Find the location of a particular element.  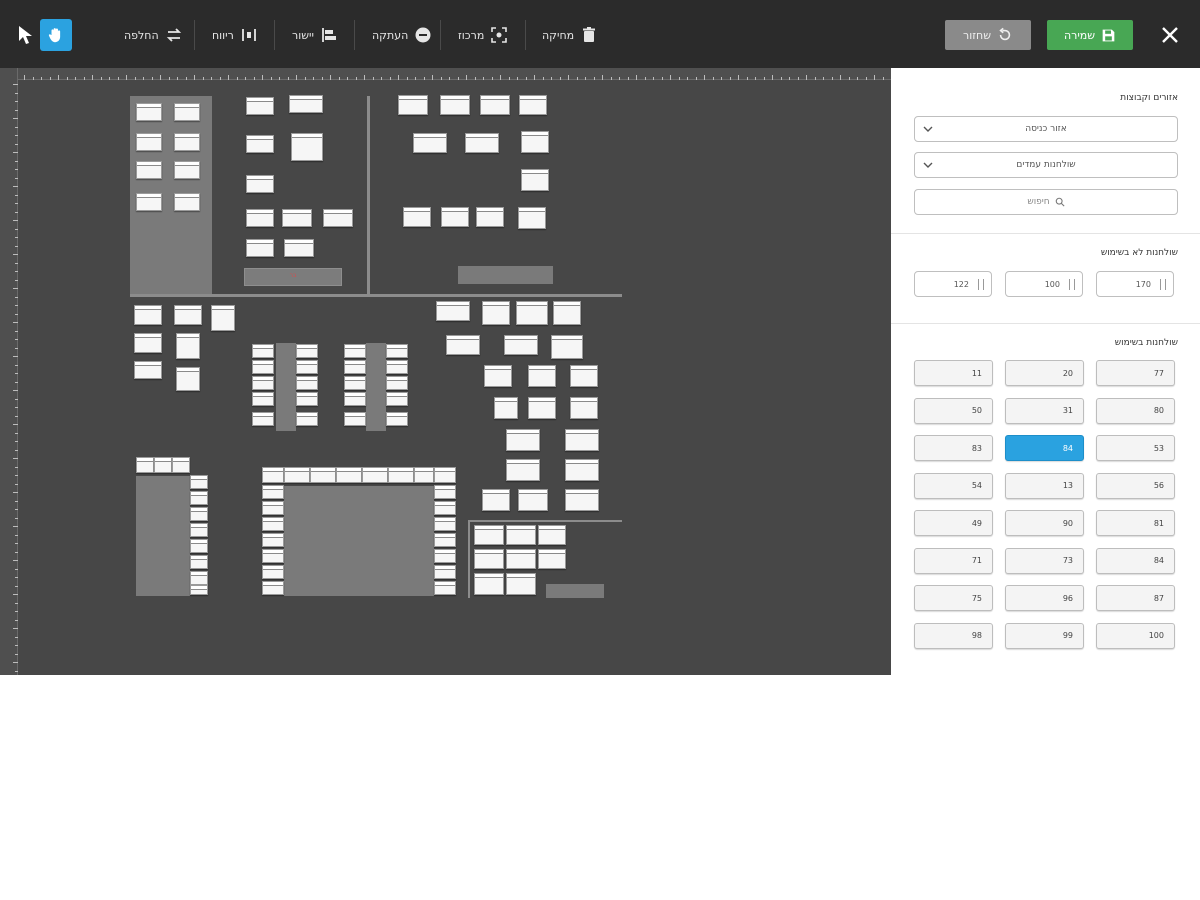

used-table-button: 87 is located at coordinates (1135, 598).